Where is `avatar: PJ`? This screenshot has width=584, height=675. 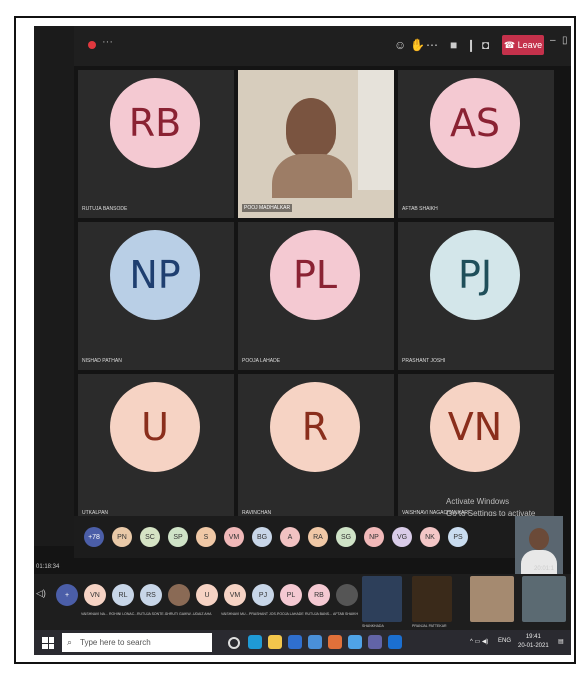 avatar: PJ is located at coordinates (475, 275).